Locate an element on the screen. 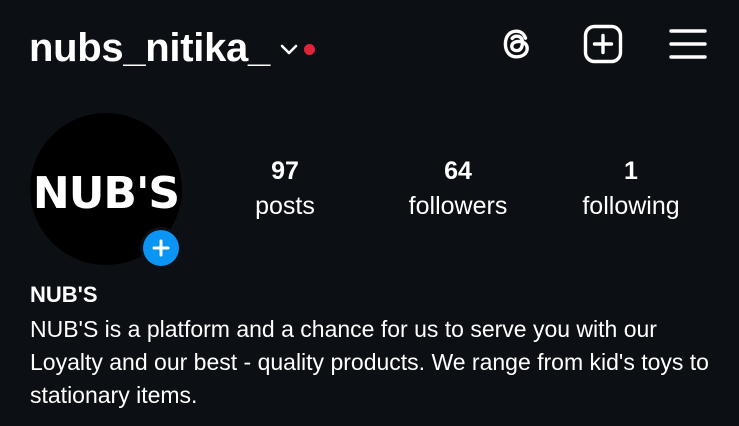 The image size is (739, 426). followers-count: 64 followers is located at coordinates (458, 188).